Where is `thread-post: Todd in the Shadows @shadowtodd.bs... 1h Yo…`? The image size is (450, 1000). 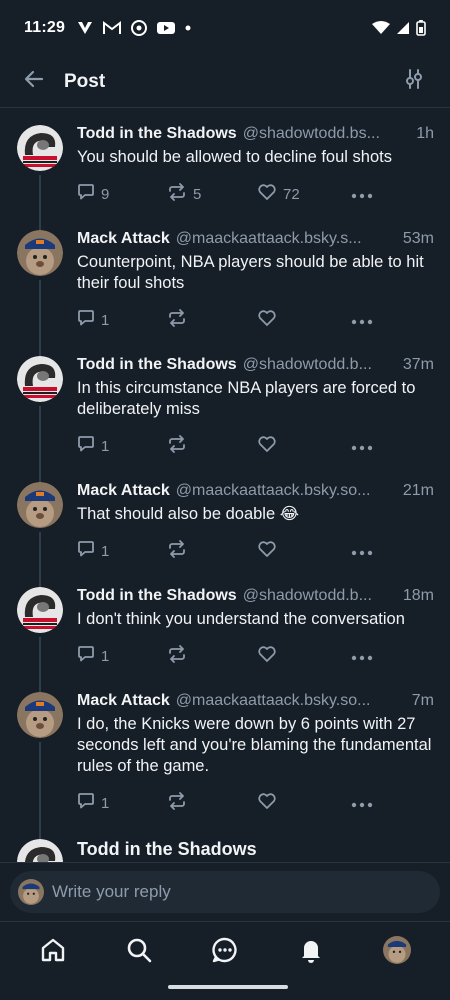
thread-post: Todd in the Shadows @shadowtodd.bs... 1h Yo… is located at coordinates (225, 169).